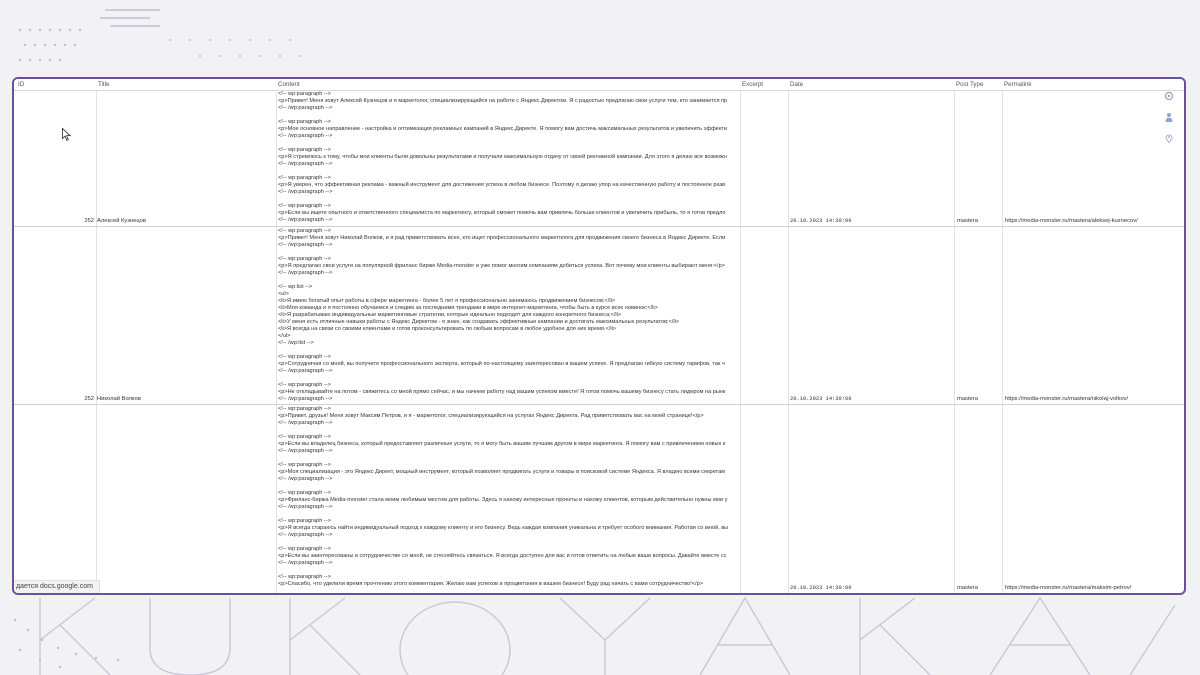  Describe the element at coordinates (66, 134) in the screenshot. I see `mouse-cursor-icon` at that location.